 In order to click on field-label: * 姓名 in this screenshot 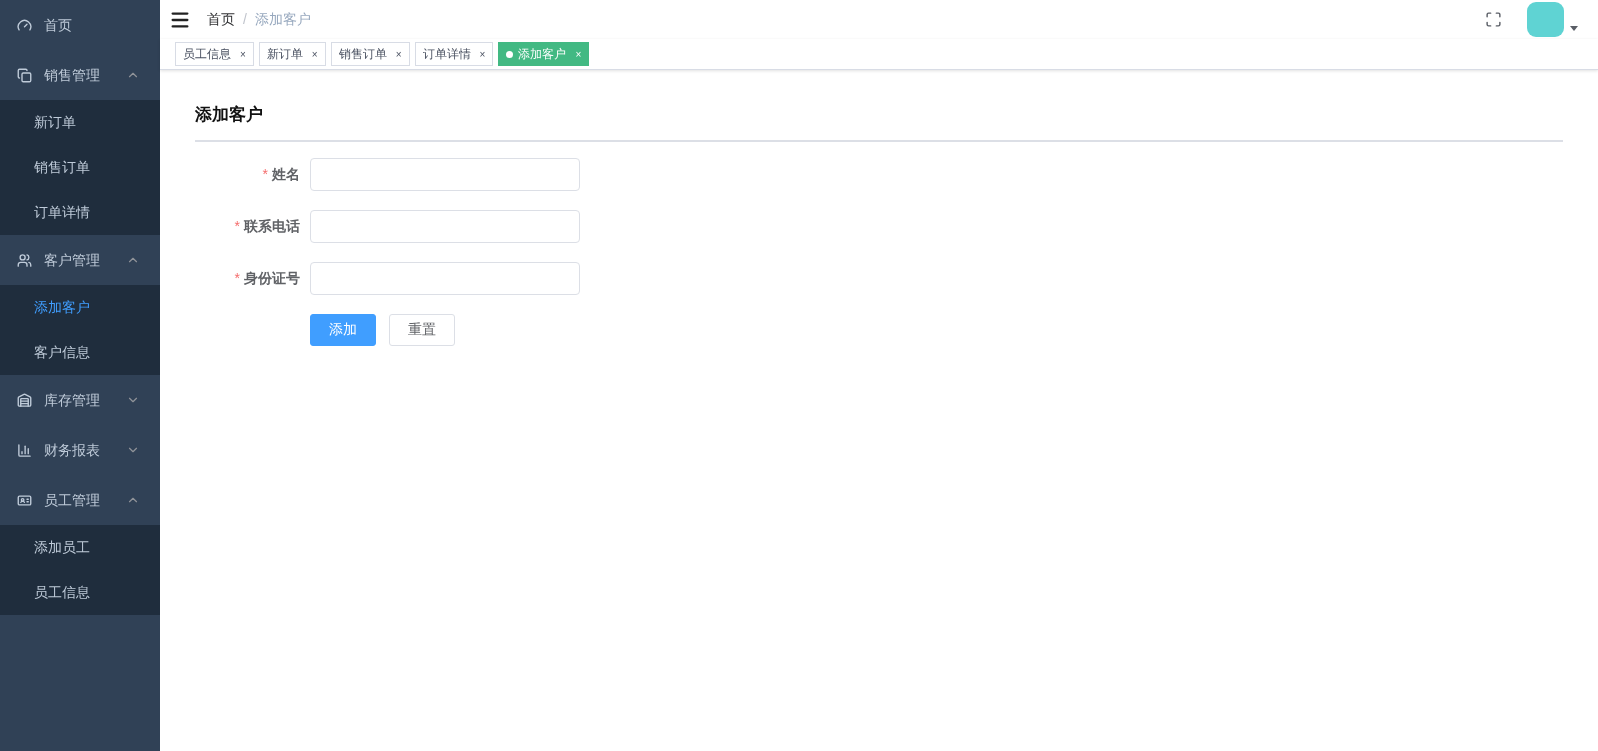, I will do `click(281, 174)`.